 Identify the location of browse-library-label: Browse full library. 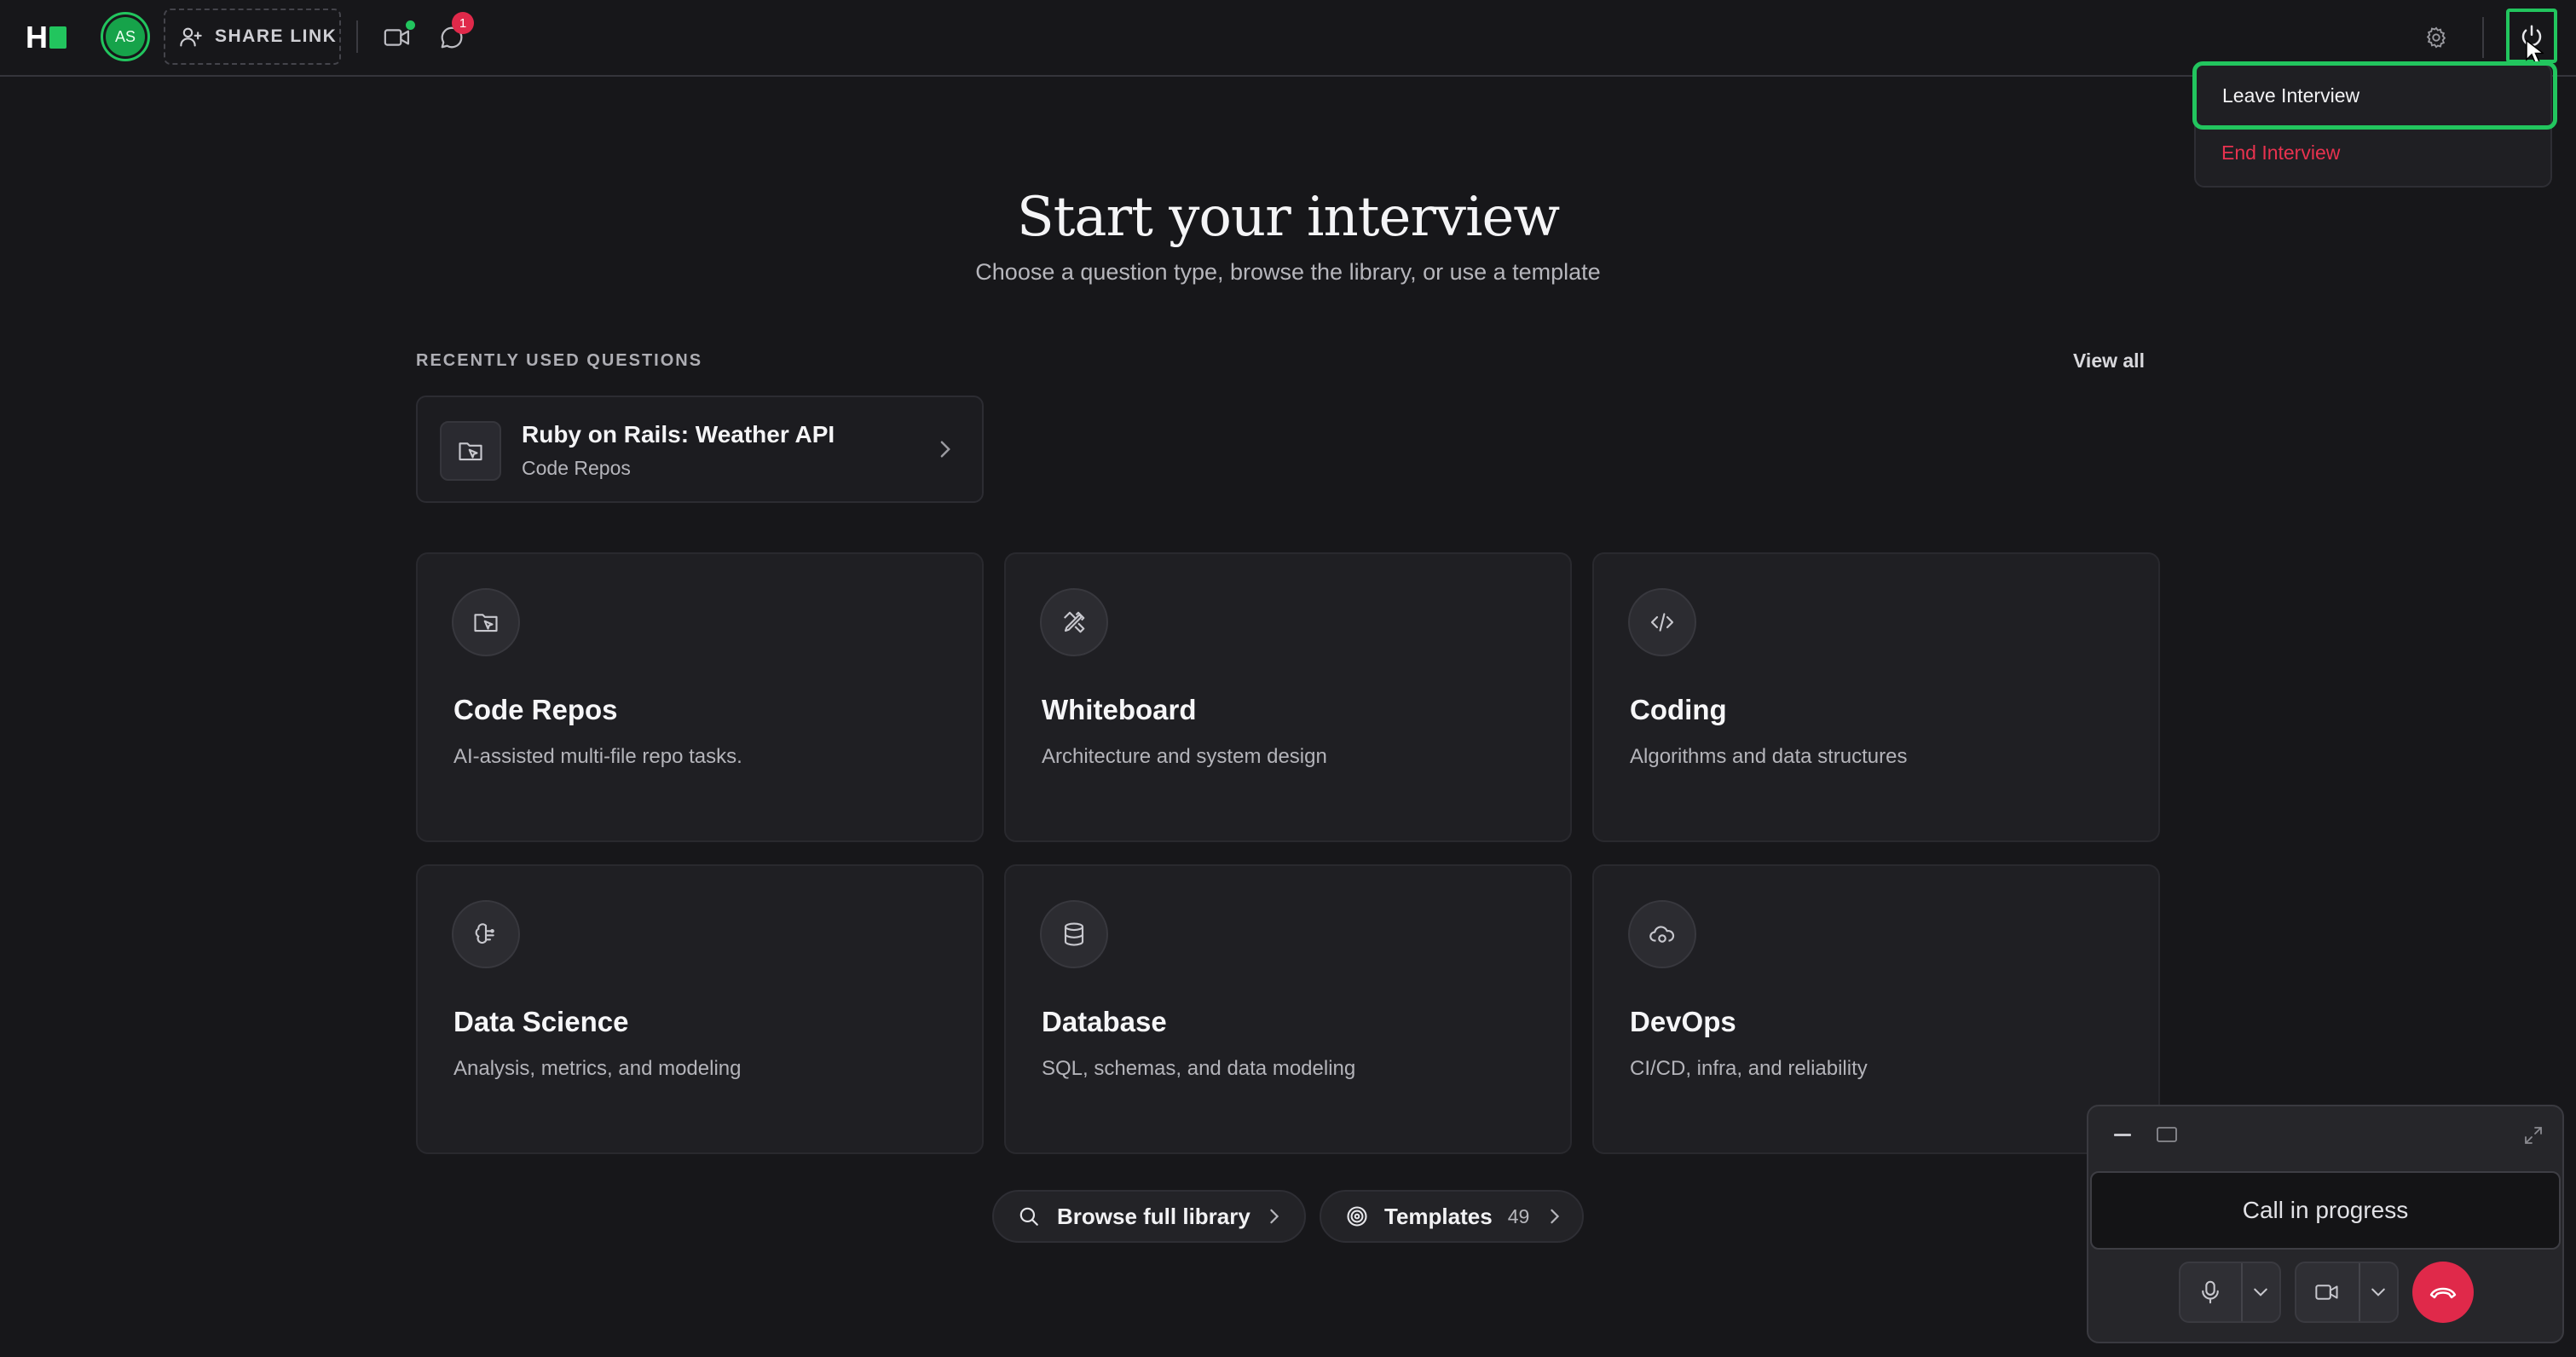
(1153, 1216).